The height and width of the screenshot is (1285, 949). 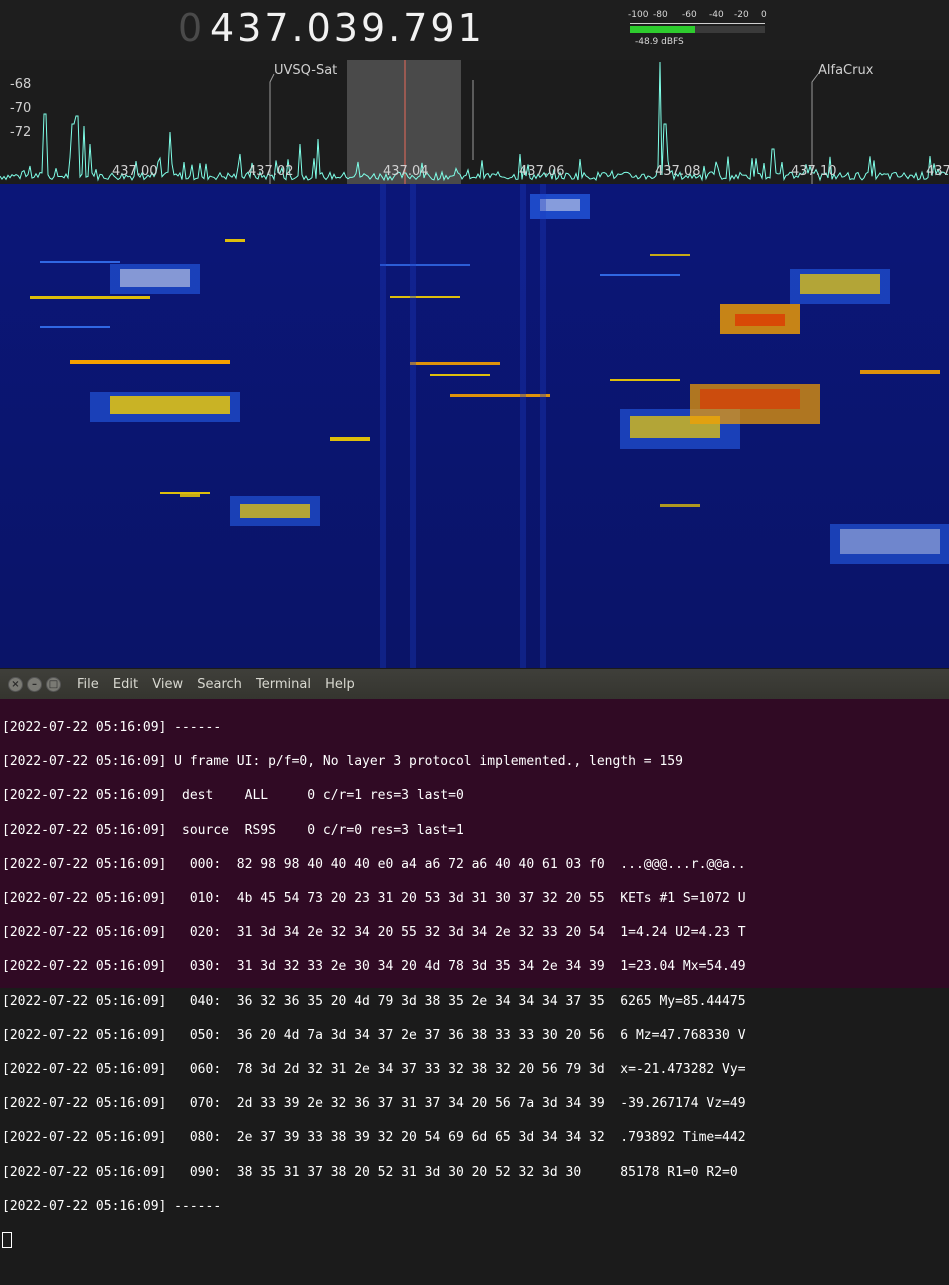 I want to click on maximize-icon: □, so click(x=53, y=684).